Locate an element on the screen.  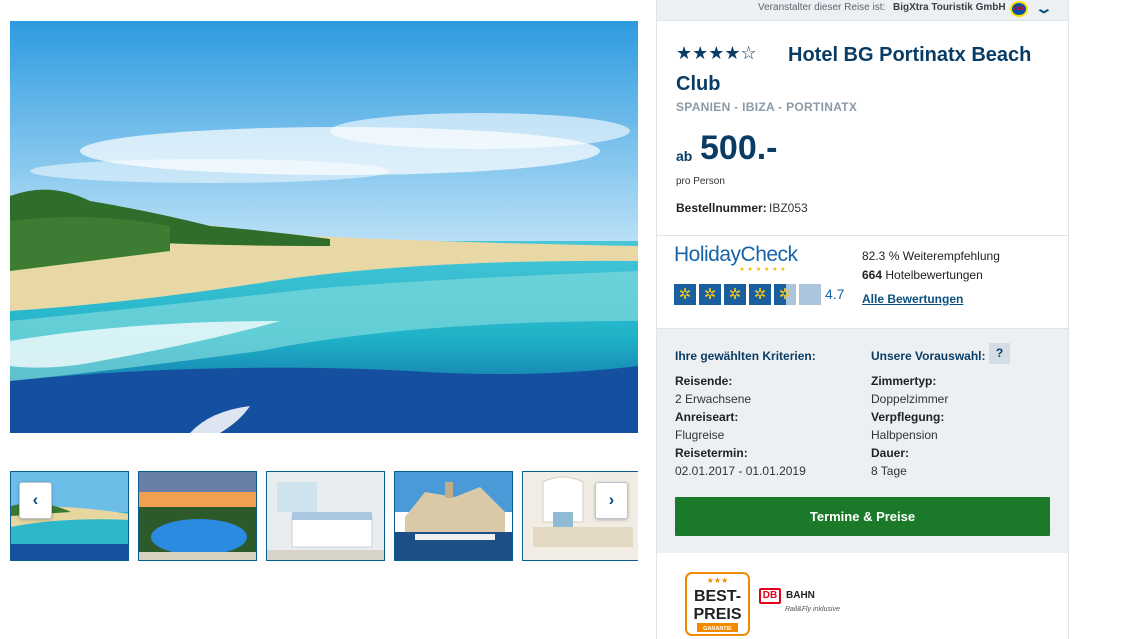
order-number-value: IBZ053 is located at coordinates (788, 208).